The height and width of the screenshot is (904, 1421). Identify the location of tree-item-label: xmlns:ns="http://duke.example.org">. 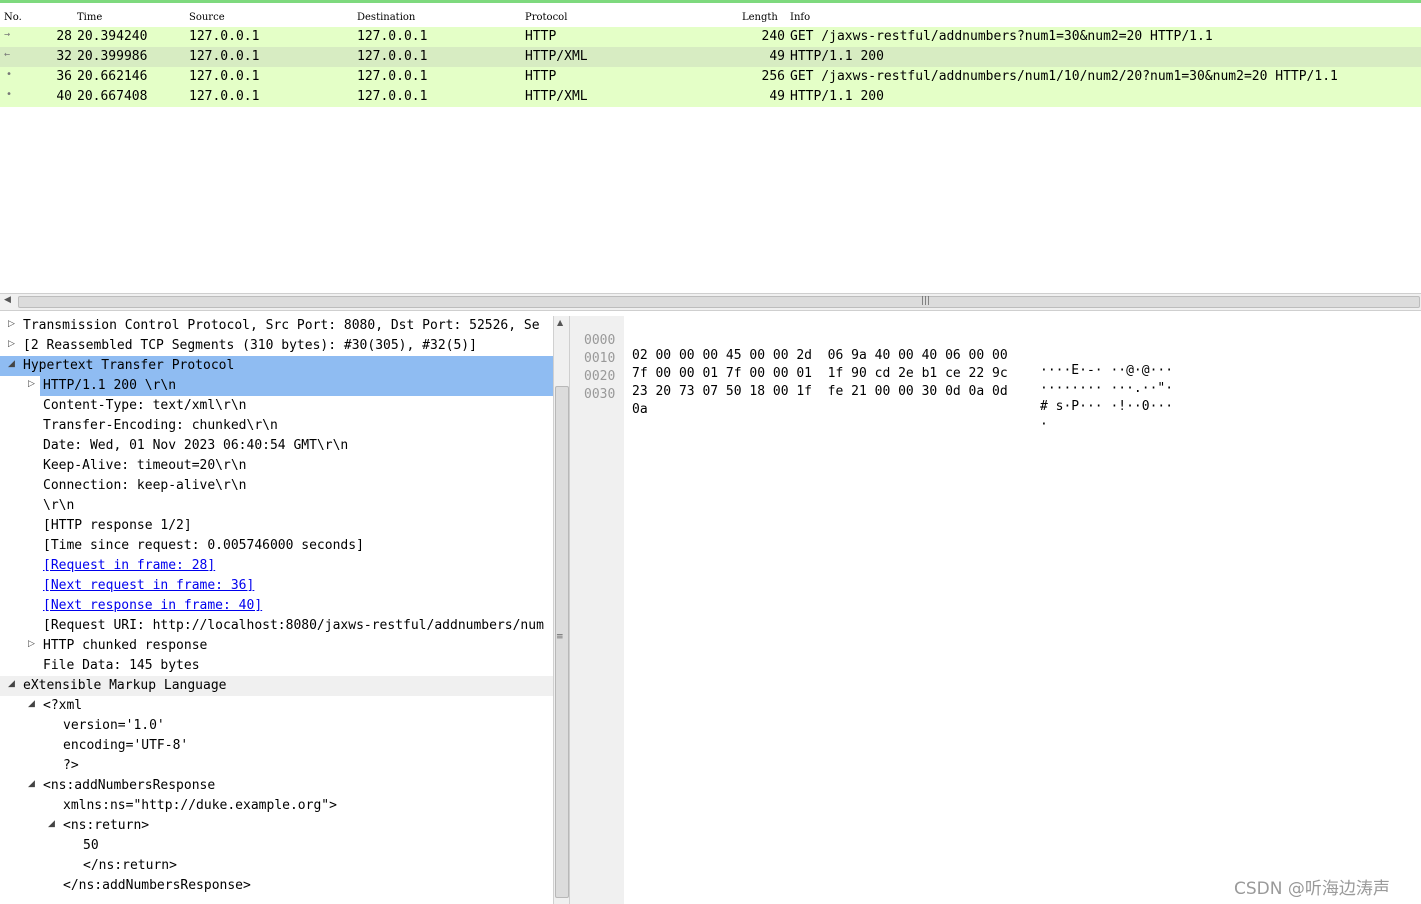
(200, 805).